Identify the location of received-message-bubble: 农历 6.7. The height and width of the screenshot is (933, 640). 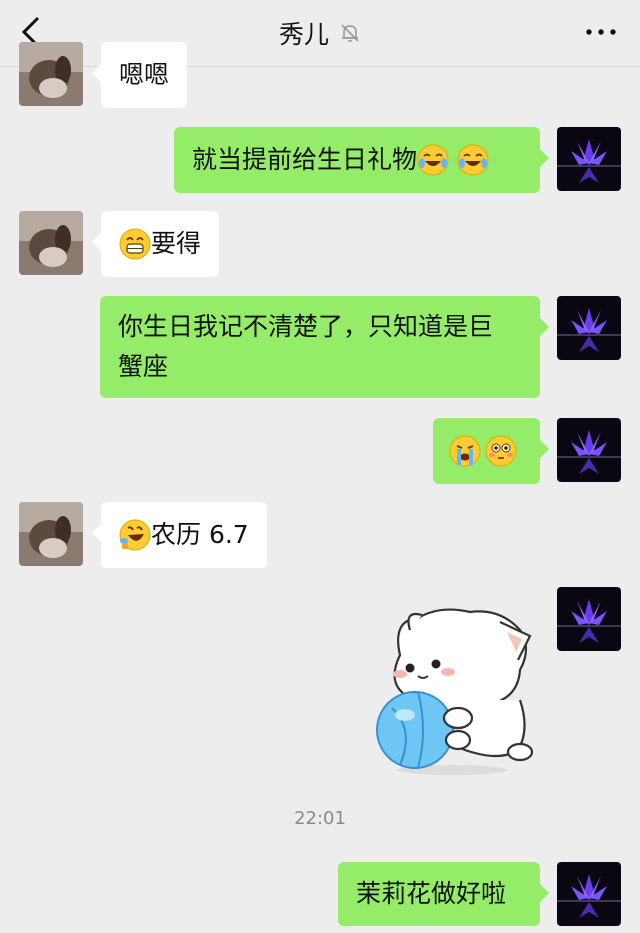
(179, 535).